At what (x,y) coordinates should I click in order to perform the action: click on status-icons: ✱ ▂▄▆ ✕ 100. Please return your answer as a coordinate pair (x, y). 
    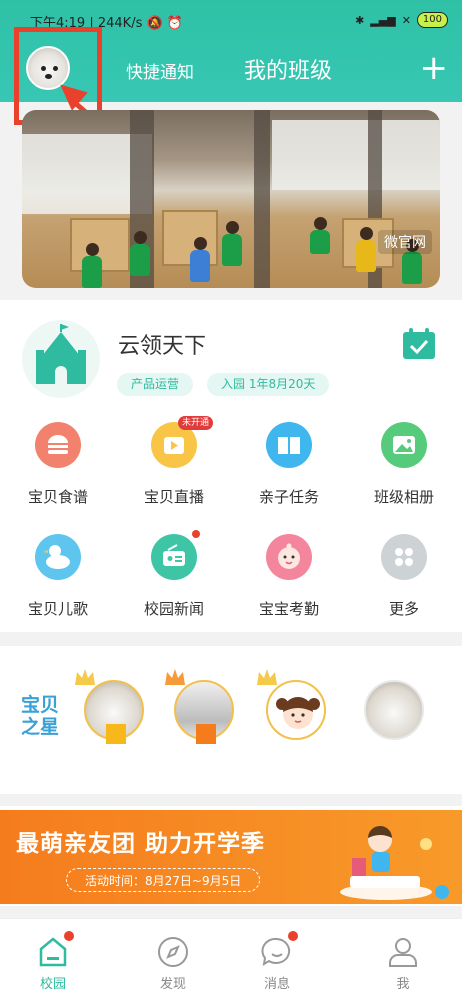
    Looking at the image, I should click on (401, 20).